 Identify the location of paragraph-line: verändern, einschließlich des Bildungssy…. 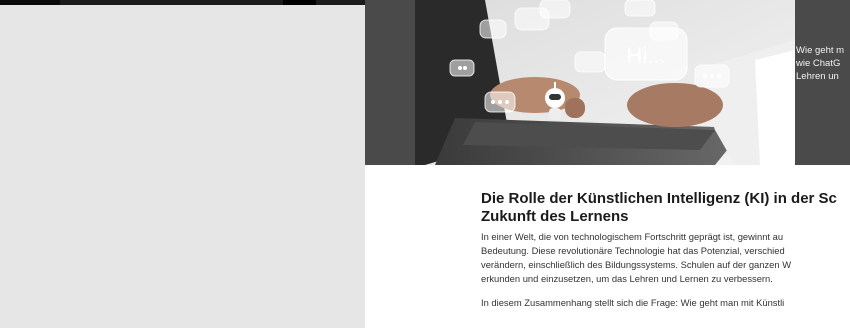
(636, 264).